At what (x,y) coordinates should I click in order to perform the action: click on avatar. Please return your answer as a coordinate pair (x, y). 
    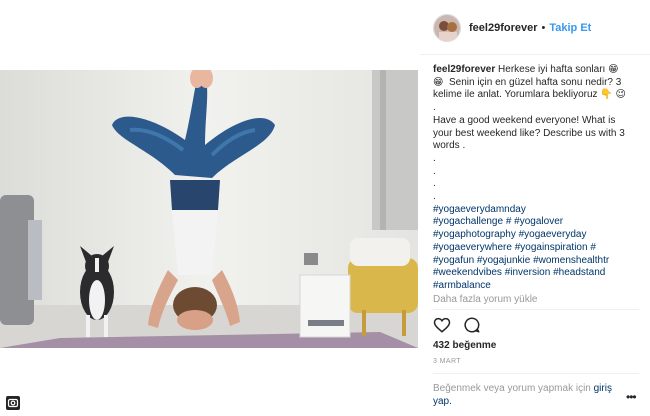
    Looking at the image, I should click on (447, 28).